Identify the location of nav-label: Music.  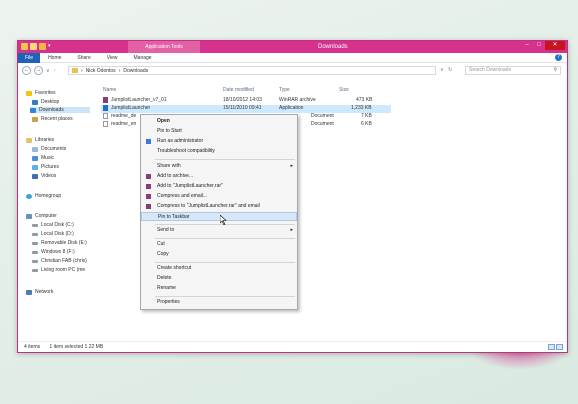
(48, 158).